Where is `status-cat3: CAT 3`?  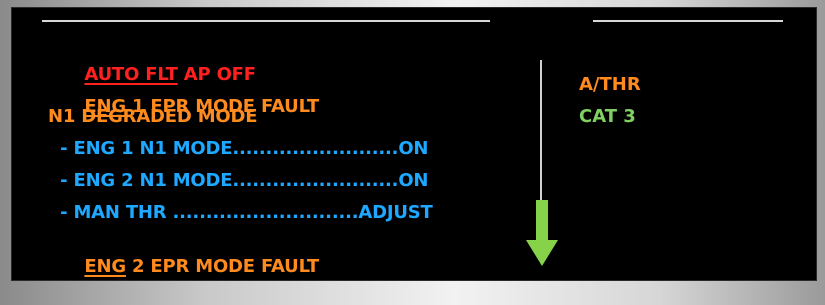 status-cat3: CAT 3 is located at coordinates (607, 116).